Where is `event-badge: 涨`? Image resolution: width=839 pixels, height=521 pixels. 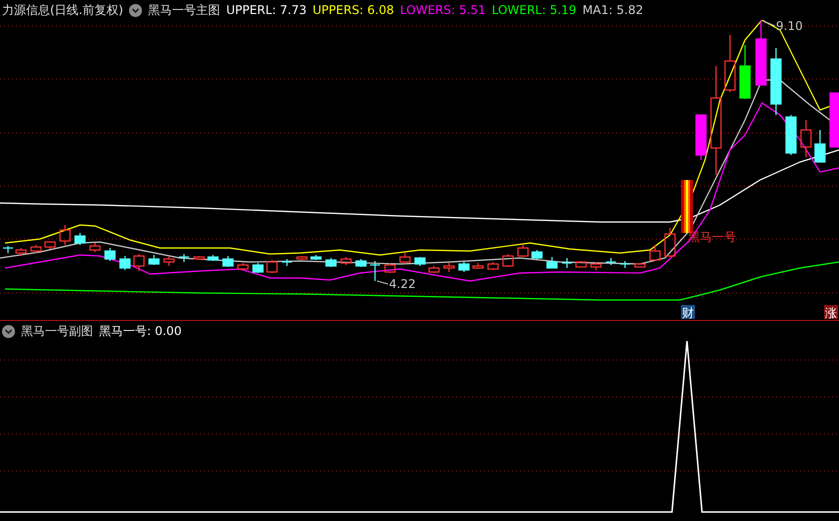
event-badge: 涨 is located at coordinates (831, 312).